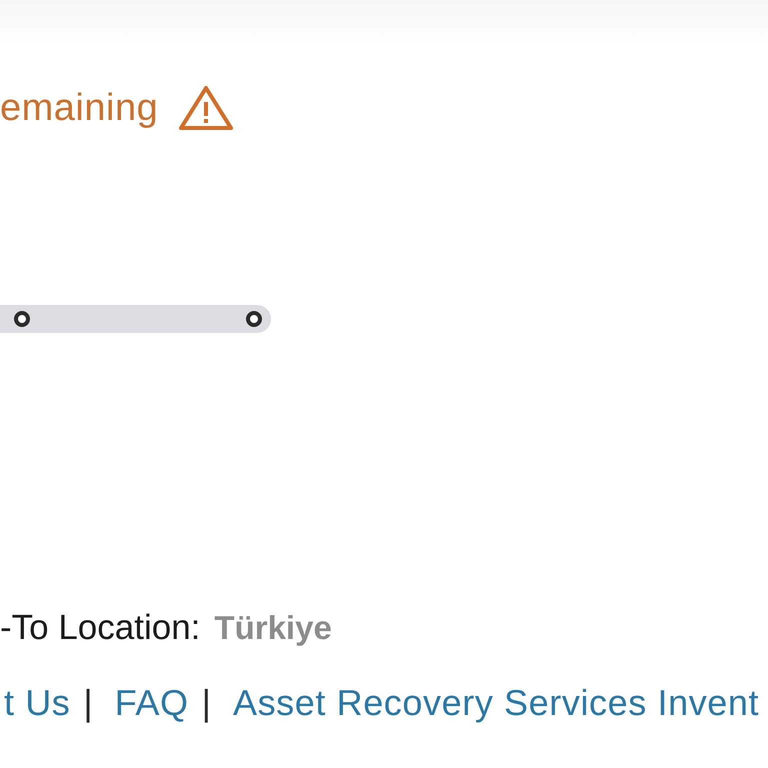 This screenshot has height=768, width=768. What do you see at coordinates (273, 628) in the screenshot?
I see `ship-to-value: Türkiye` at bounding box center [273, 628].